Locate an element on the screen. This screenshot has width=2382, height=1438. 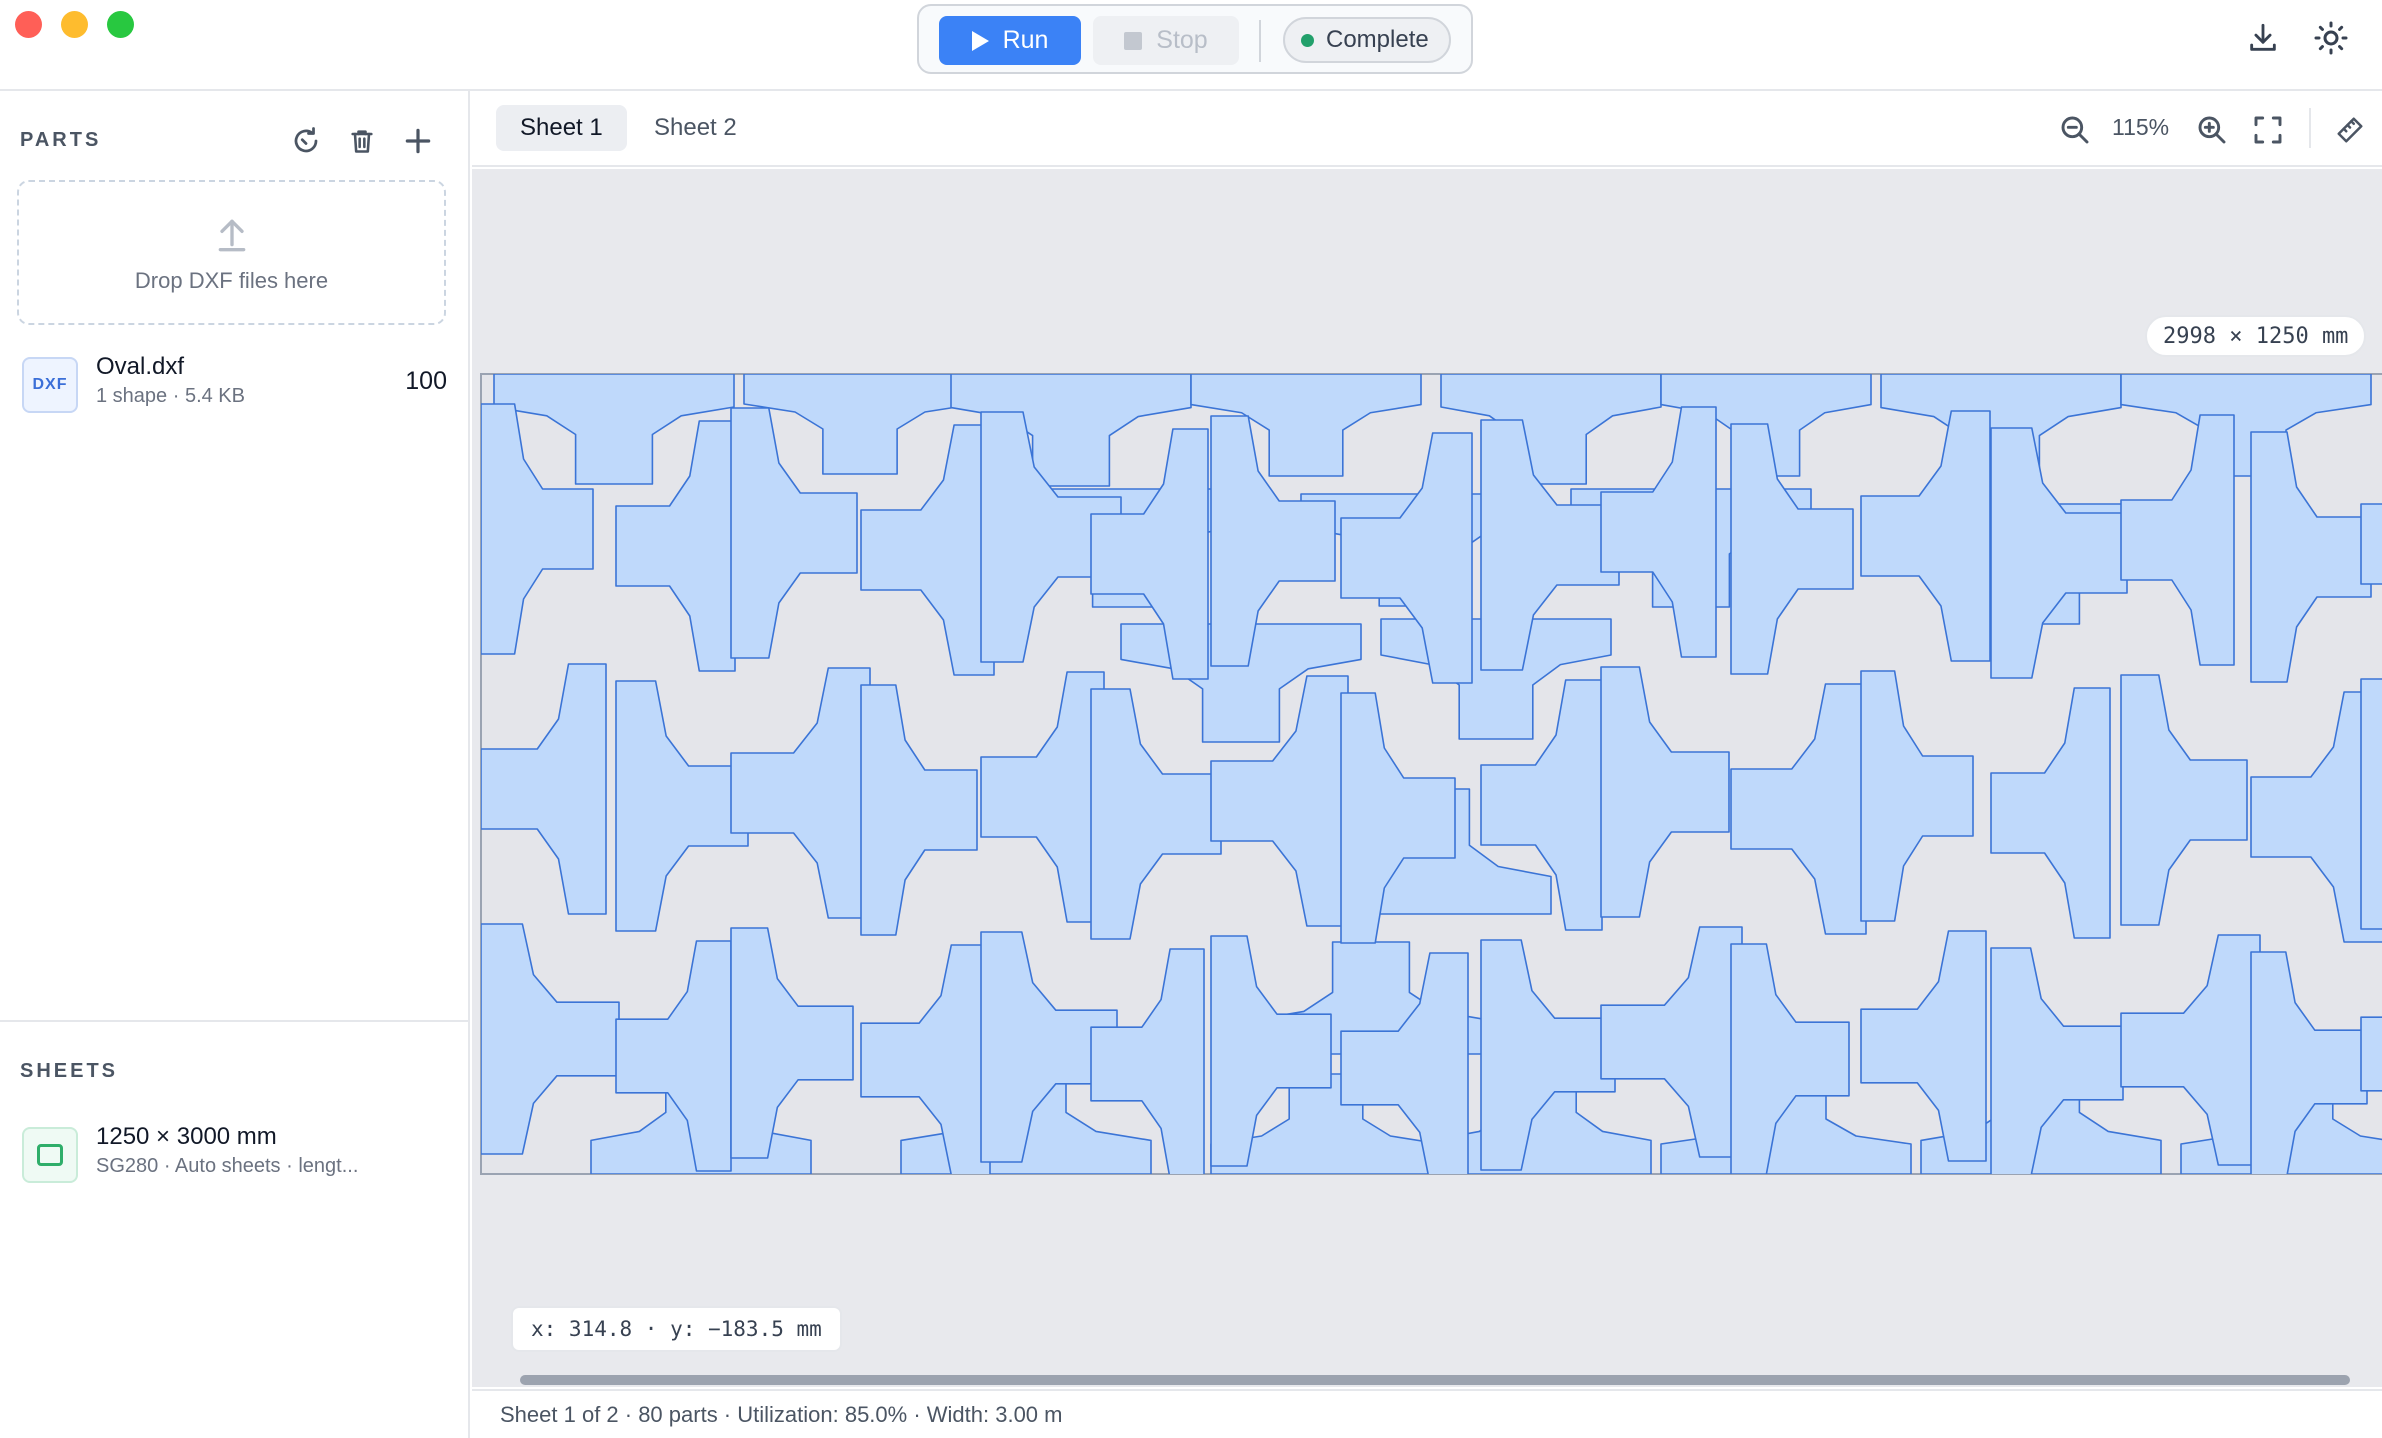
zoom-out-icon is located at coordinates (2075, 130).